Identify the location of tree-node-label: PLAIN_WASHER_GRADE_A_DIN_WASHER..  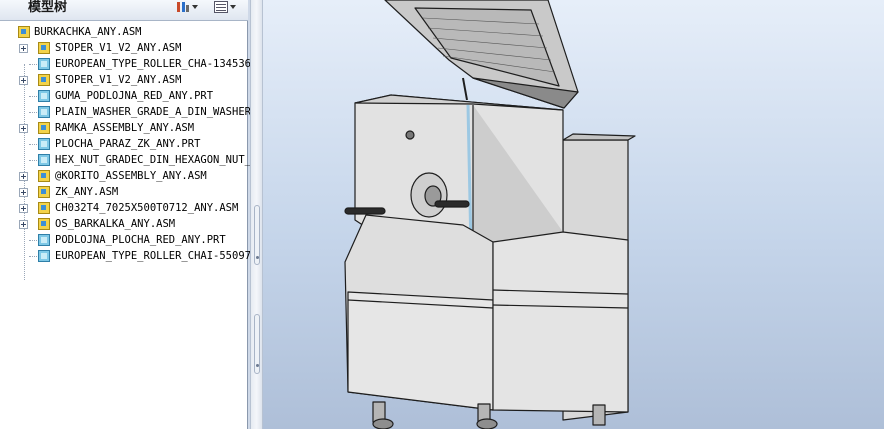
(156, 112).